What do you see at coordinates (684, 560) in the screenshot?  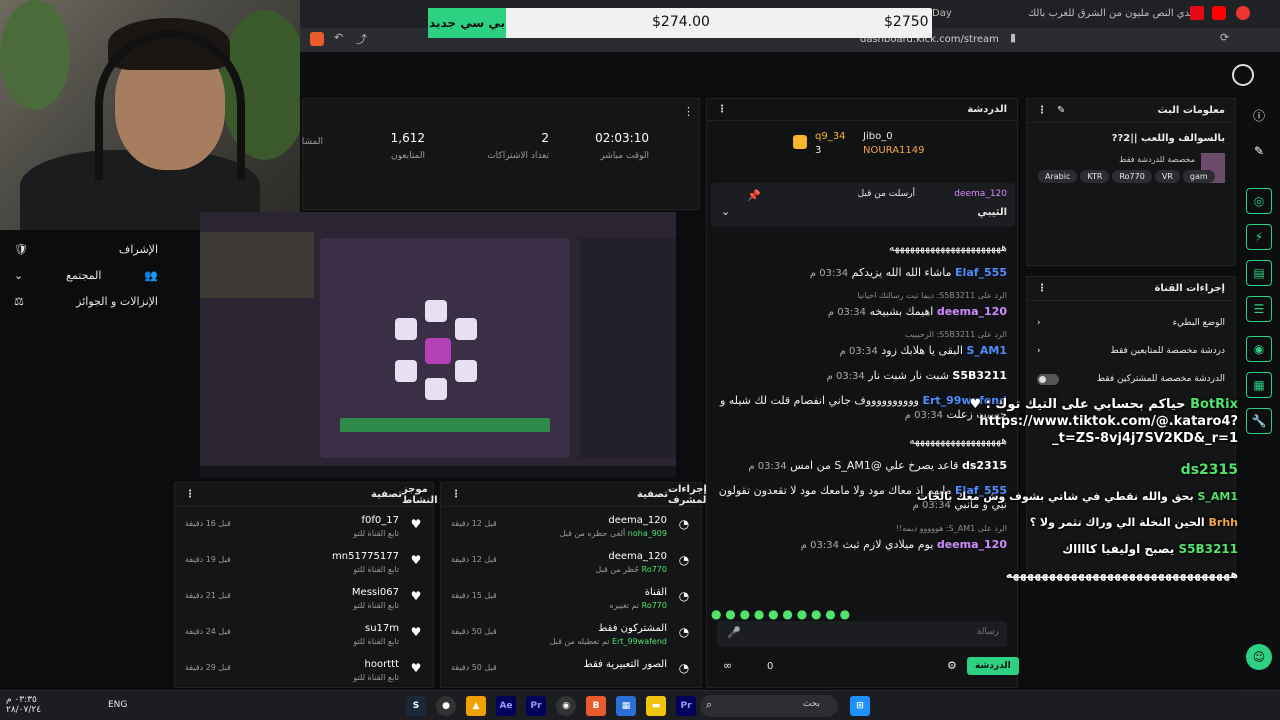 I see `action-icon: ◔` at bounding box center [684, 560].